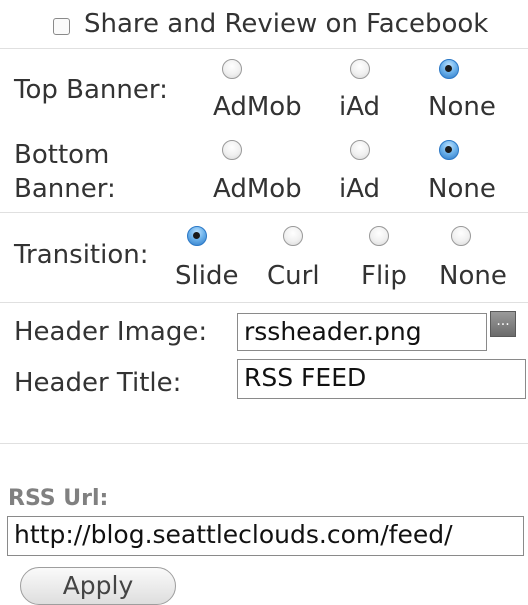  I want to click on header-image-label: Header Image:, so click(111, 332).